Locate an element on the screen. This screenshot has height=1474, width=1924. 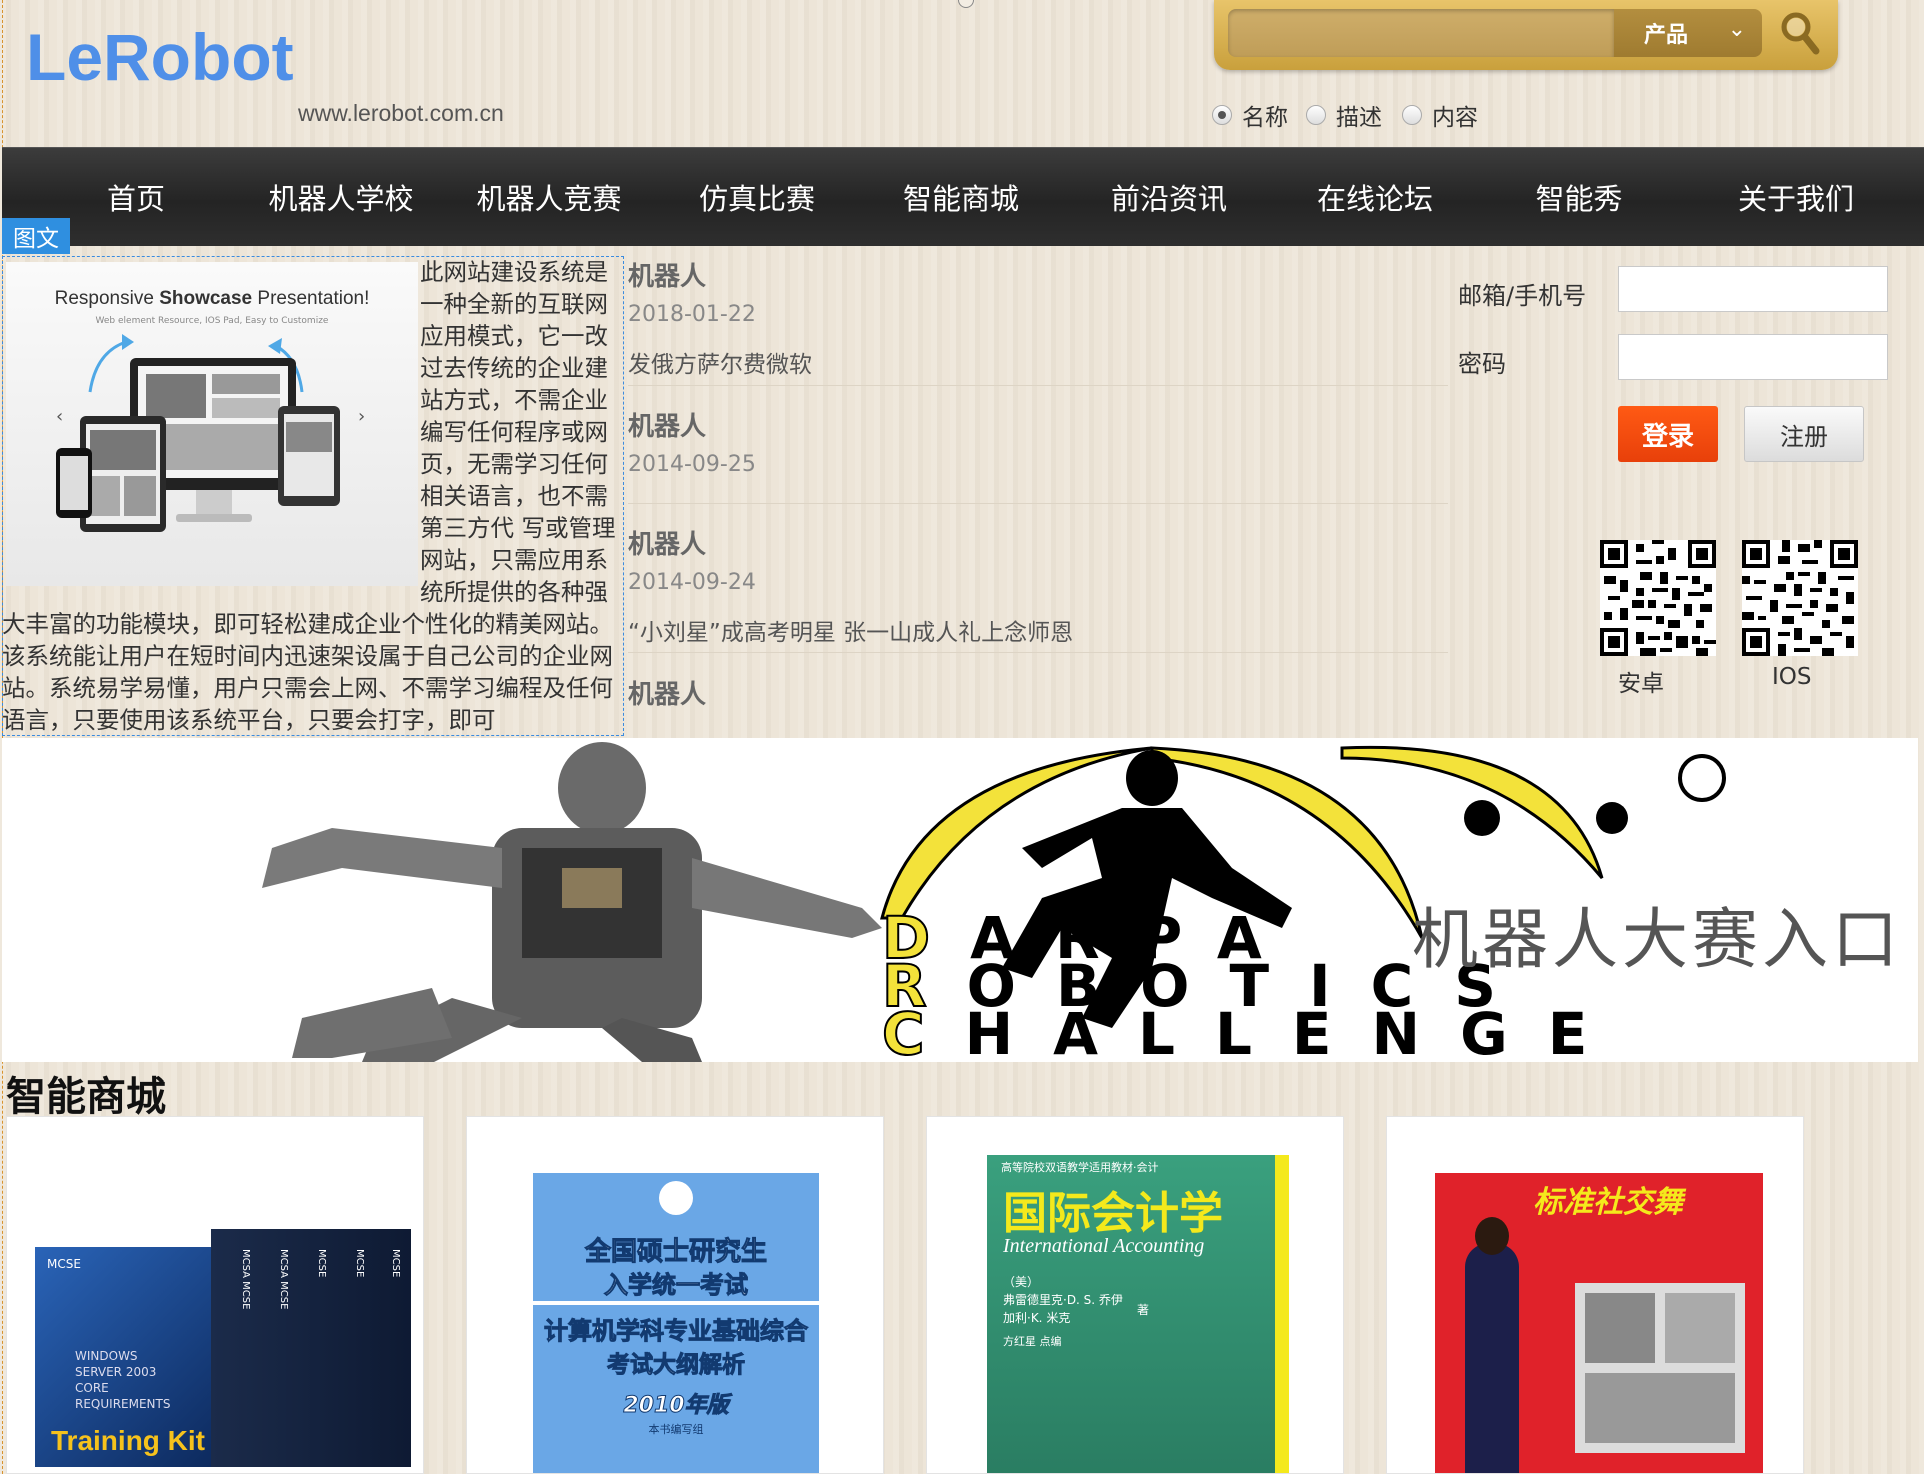
search-category-select: 产品 ⌄ is located at coordinates (1688, 33).